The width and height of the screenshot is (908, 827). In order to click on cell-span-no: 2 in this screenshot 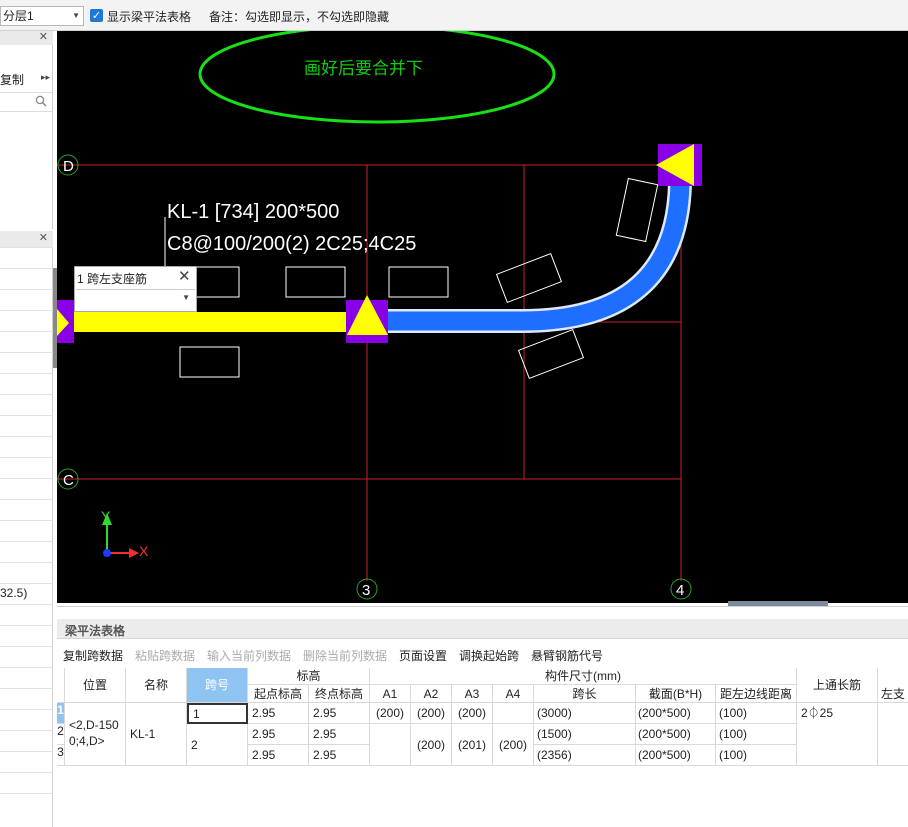, I will do `click(217, 745)`.